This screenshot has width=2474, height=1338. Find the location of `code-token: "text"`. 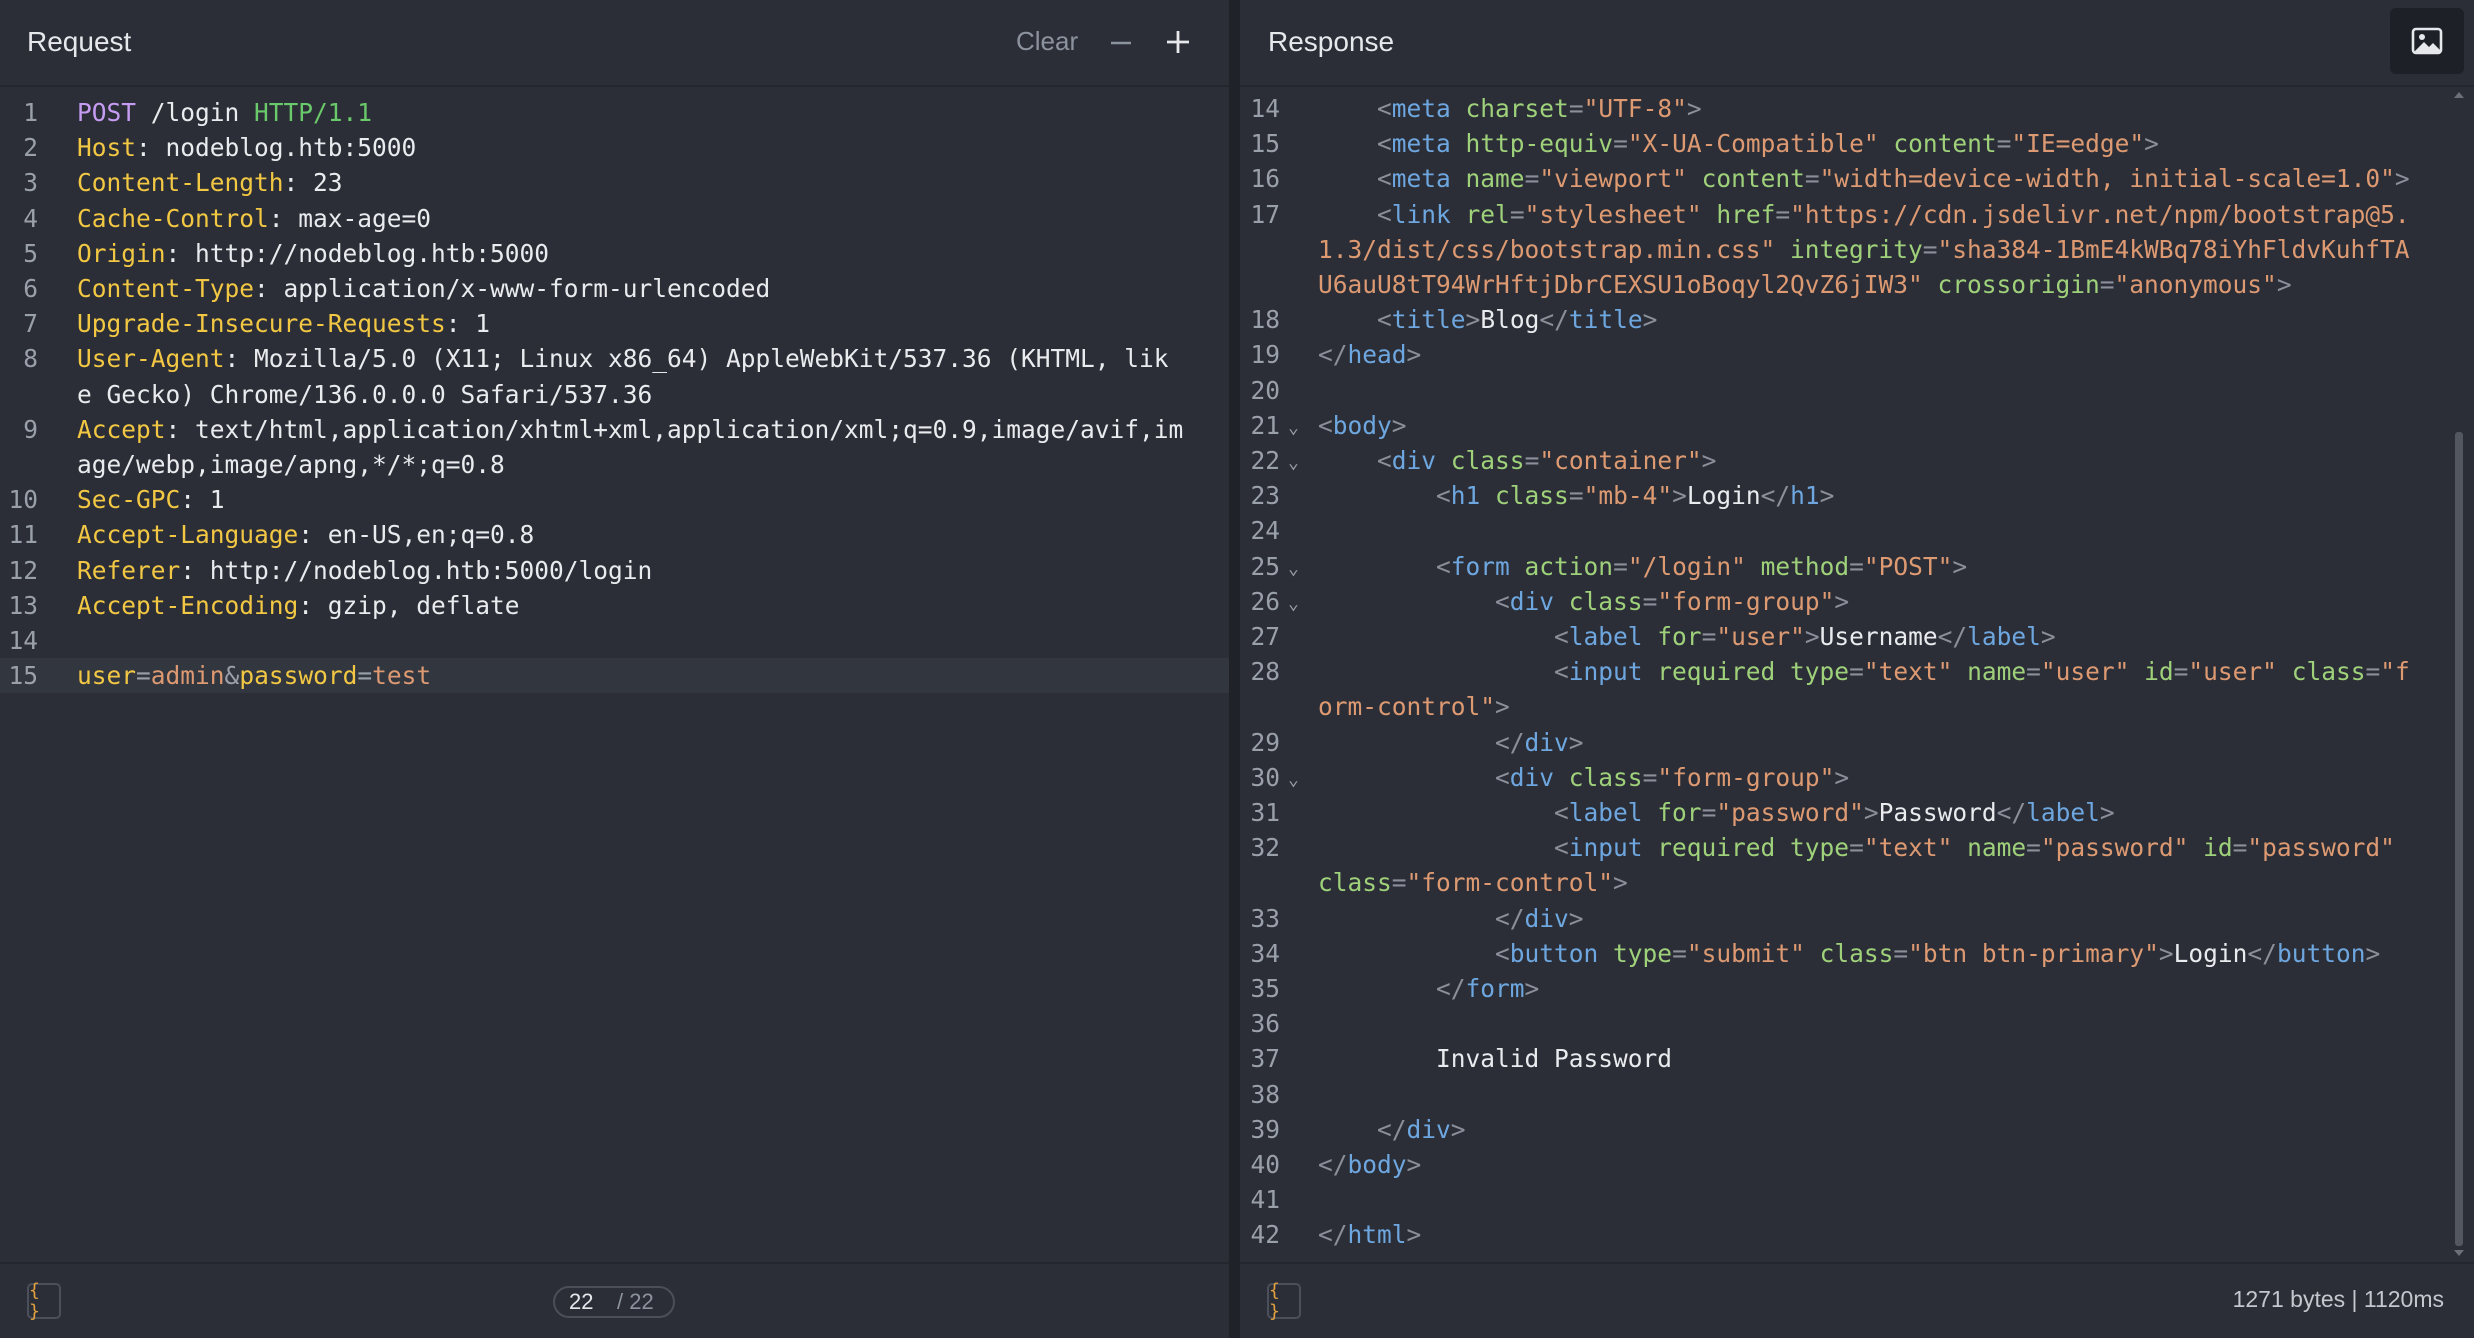

code-token: "text" is located at coordinates (1908, 848).